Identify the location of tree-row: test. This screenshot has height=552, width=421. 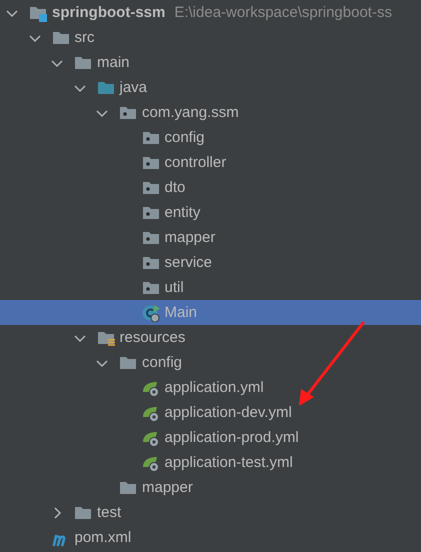
(210, 512).